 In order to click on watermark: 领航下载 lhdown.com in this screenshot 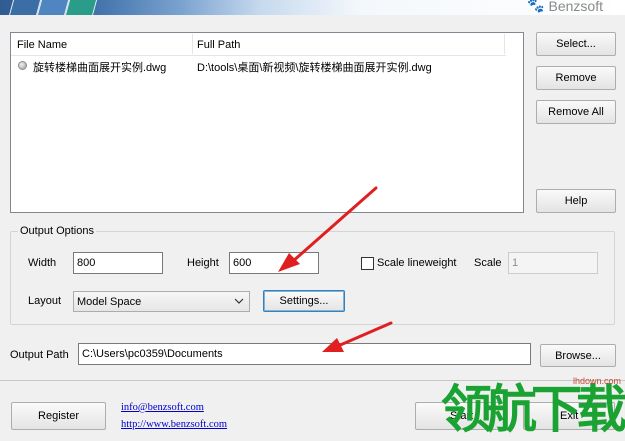, I will do `click(533, 408)`.